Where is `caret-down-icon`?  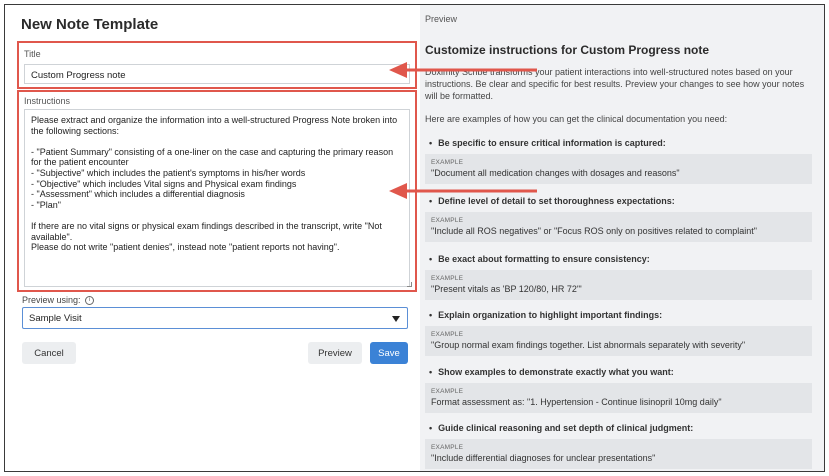
caret-down-icon is located at coordinates (396, 319).